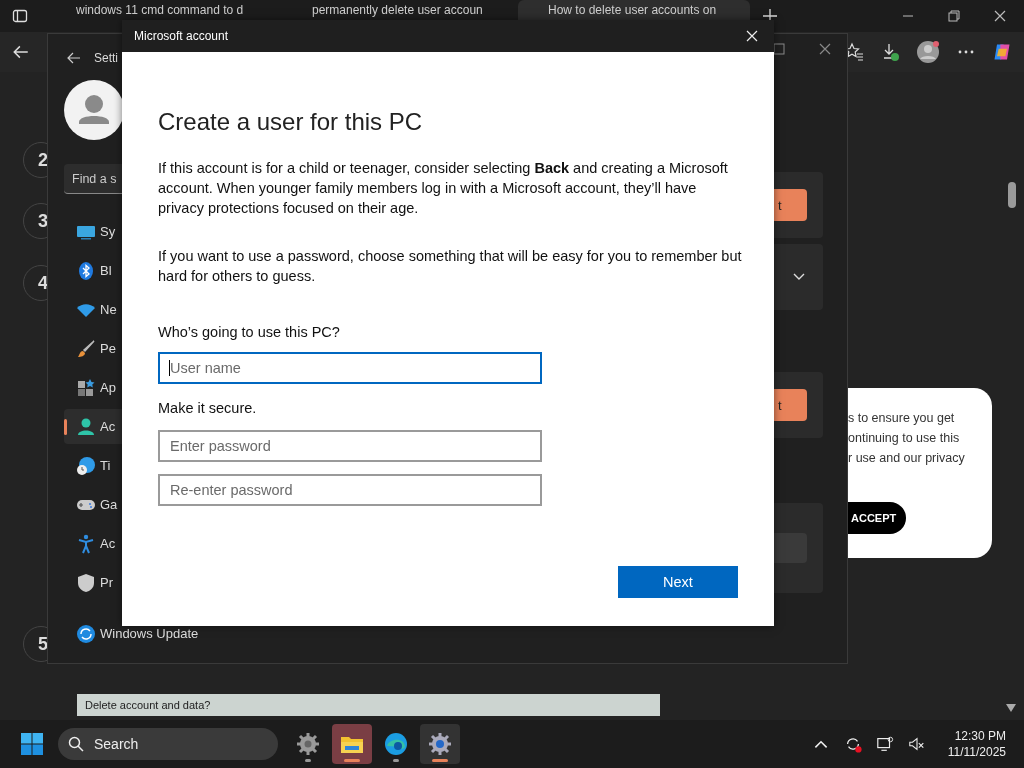 The height and width of the screenshot is (768, 1024). What do you see at coordinates (290, 122) in the screenshot?
I see `dialog-heading: Create a user for this PC` at bounding box center [290, 122].